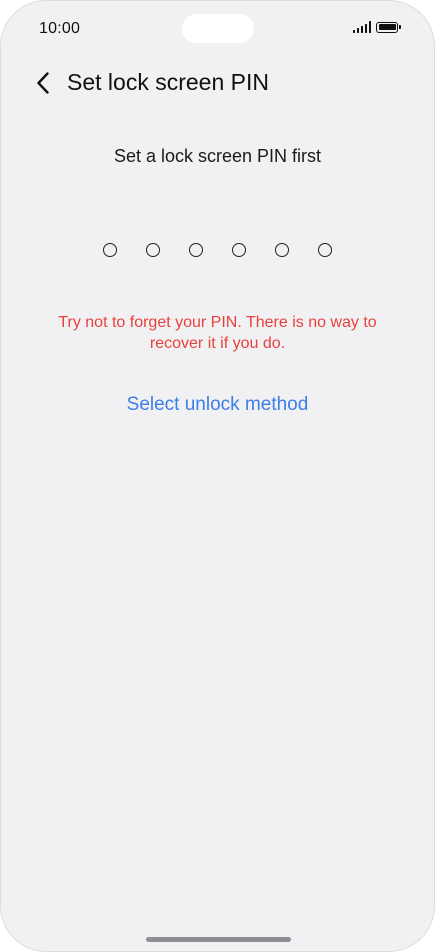  I want to click on status-bar: 10:00, so click(217, 29).